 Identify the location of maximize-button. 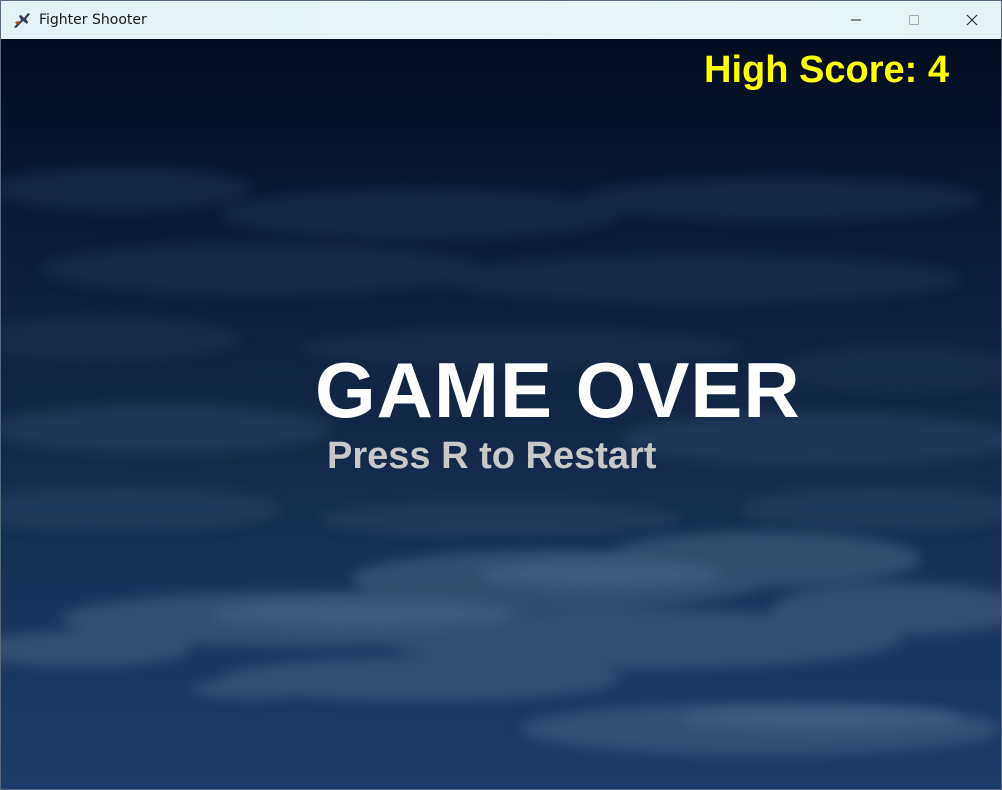
(914, 20).